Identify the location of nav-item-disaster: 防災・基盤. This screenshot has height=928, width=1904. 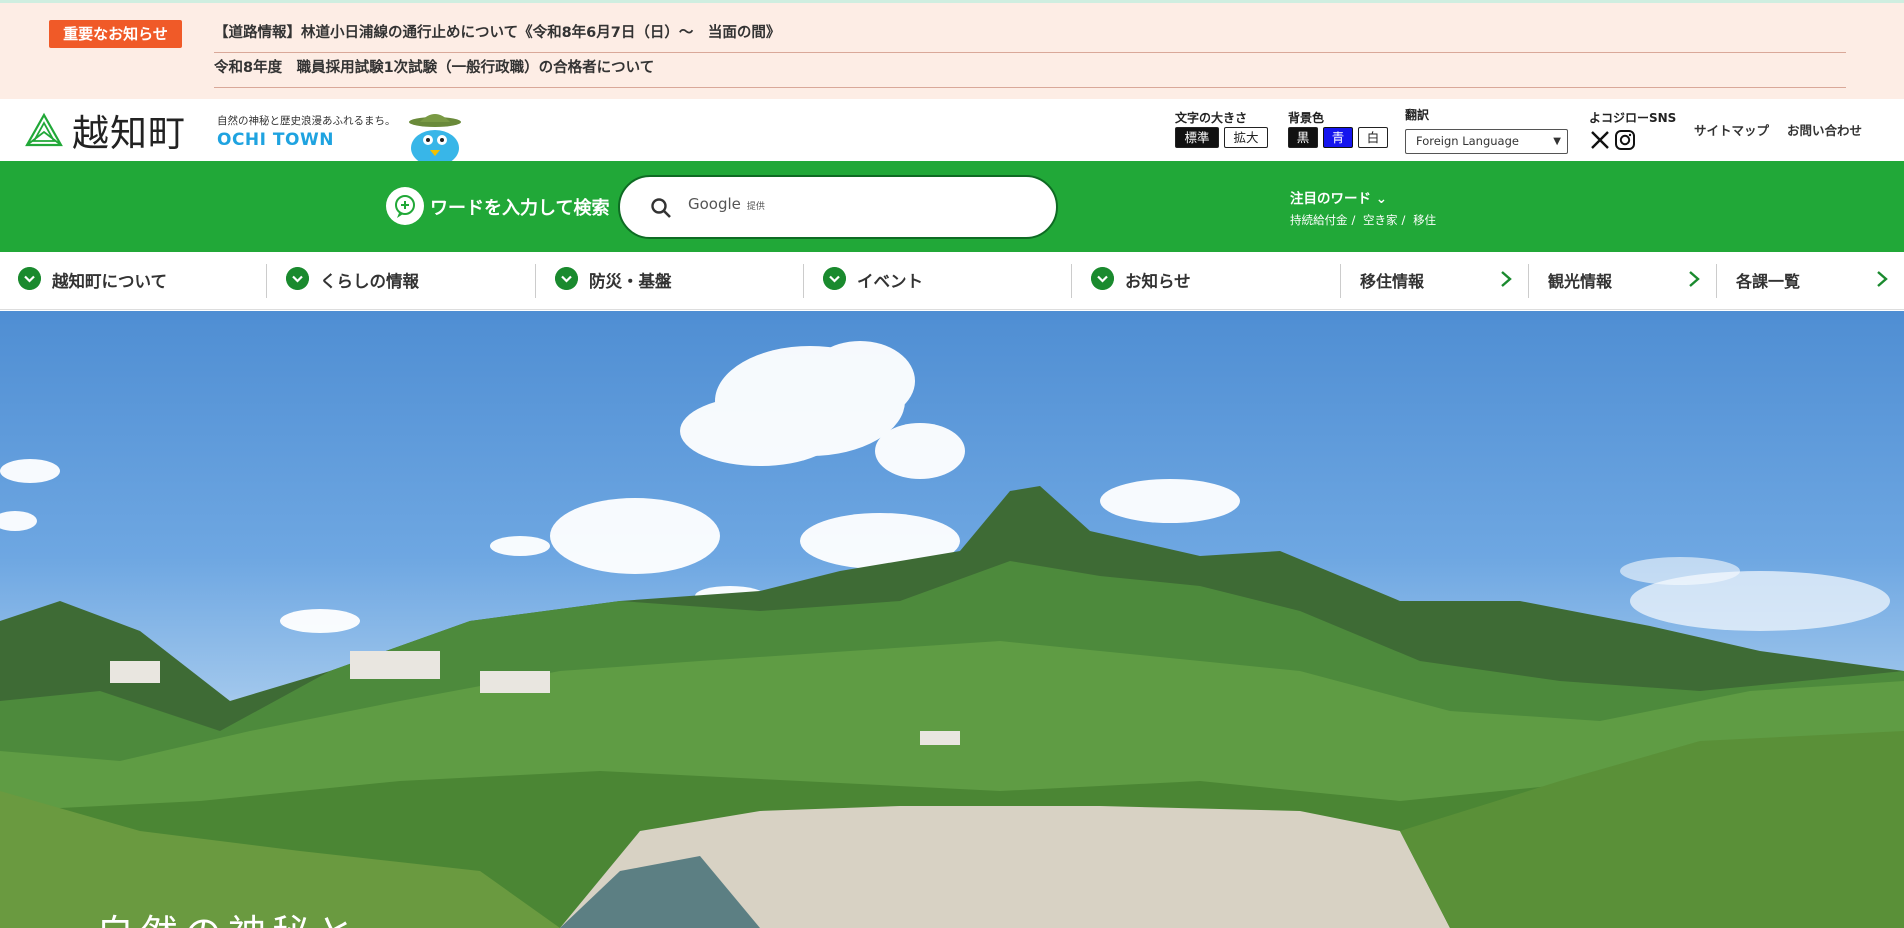
(670, 281).